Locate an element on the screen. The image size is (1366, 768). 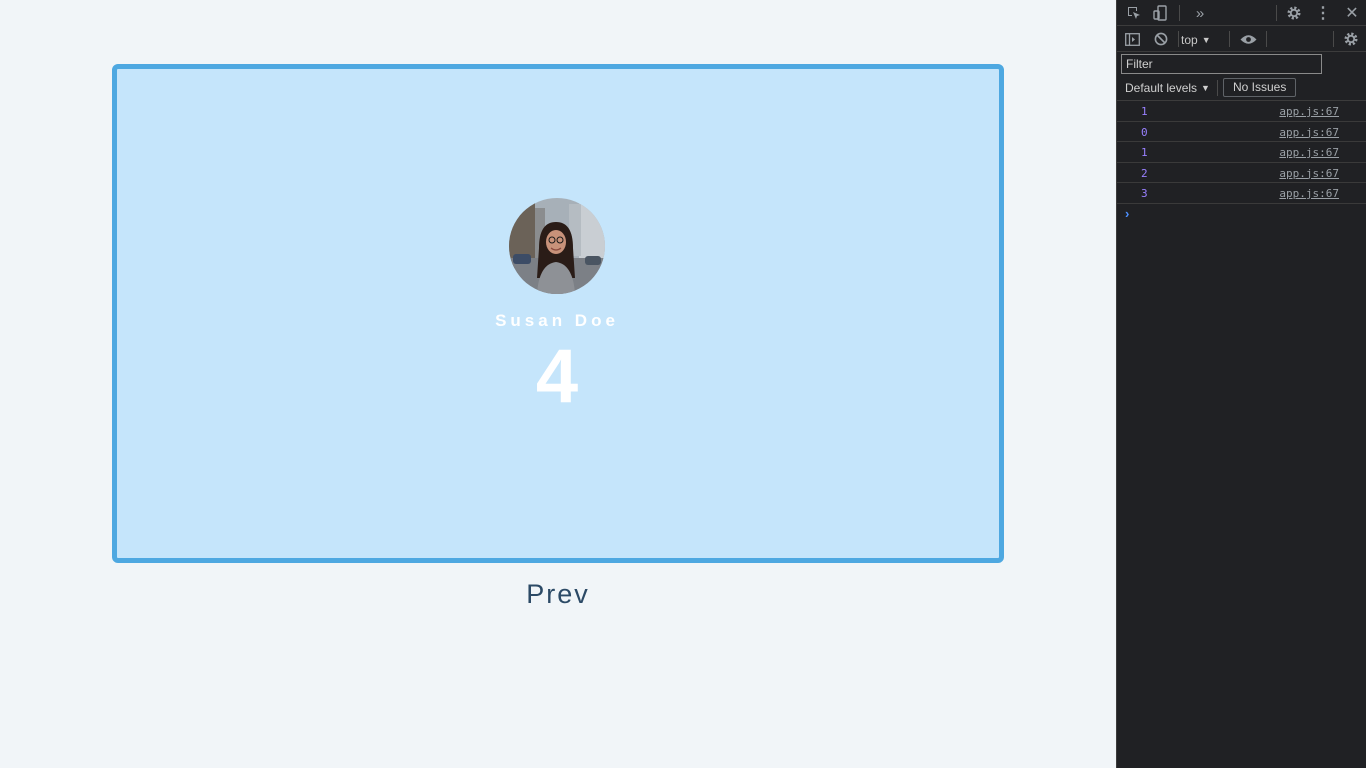
person-name: Susan Doe is located at coordinates (557, 320).